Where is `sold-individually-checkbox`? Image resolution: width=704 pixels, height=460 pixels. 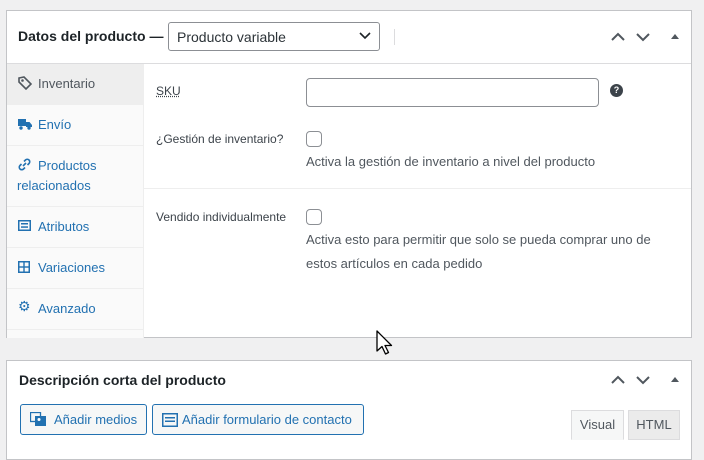
sold-individually-checkbox is located at coordinates (314, 217).